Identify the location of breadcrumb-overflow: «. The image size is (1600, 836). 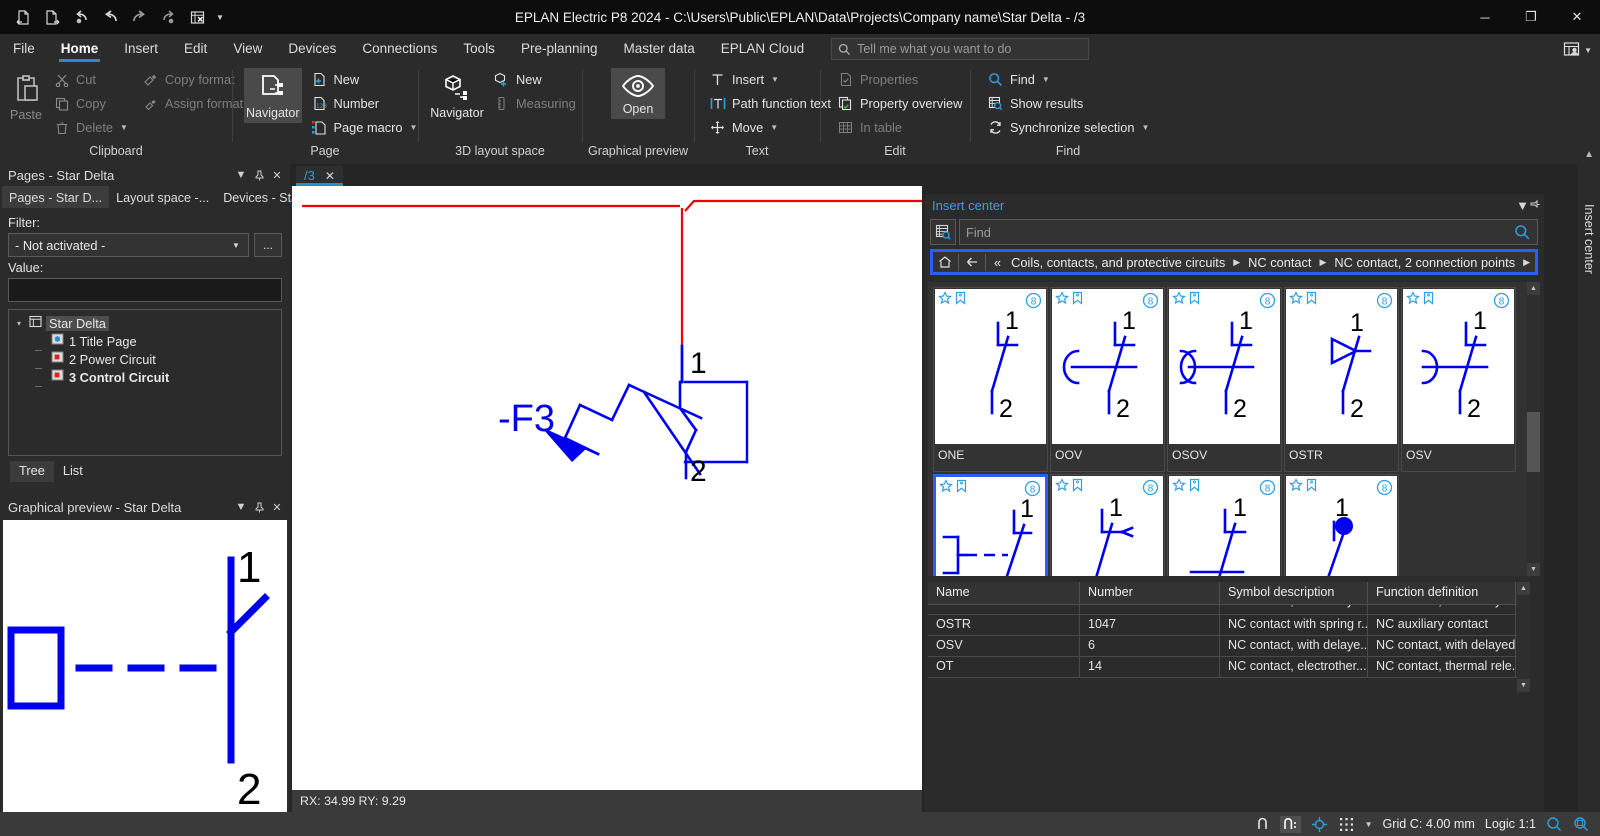
(997, 262).